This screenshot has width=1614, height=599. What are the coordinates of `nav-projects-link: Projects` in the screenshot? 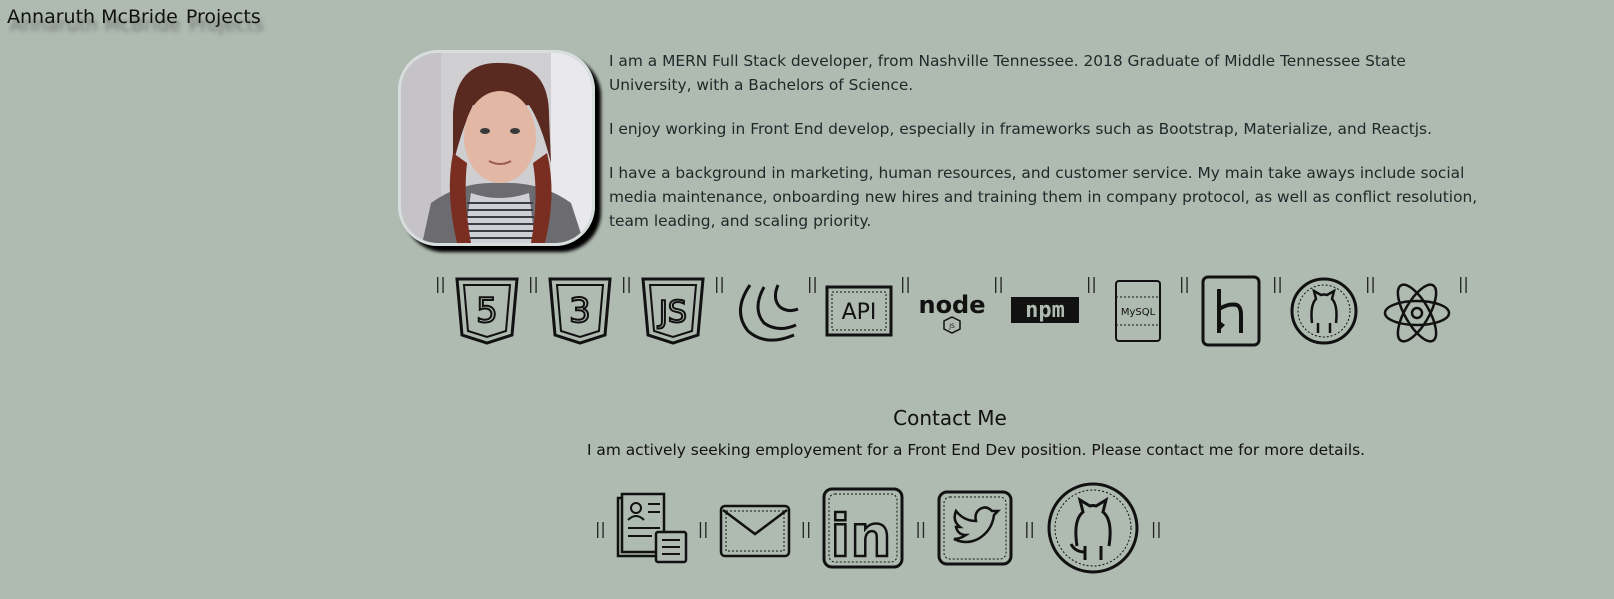 It's located at (223, 17).